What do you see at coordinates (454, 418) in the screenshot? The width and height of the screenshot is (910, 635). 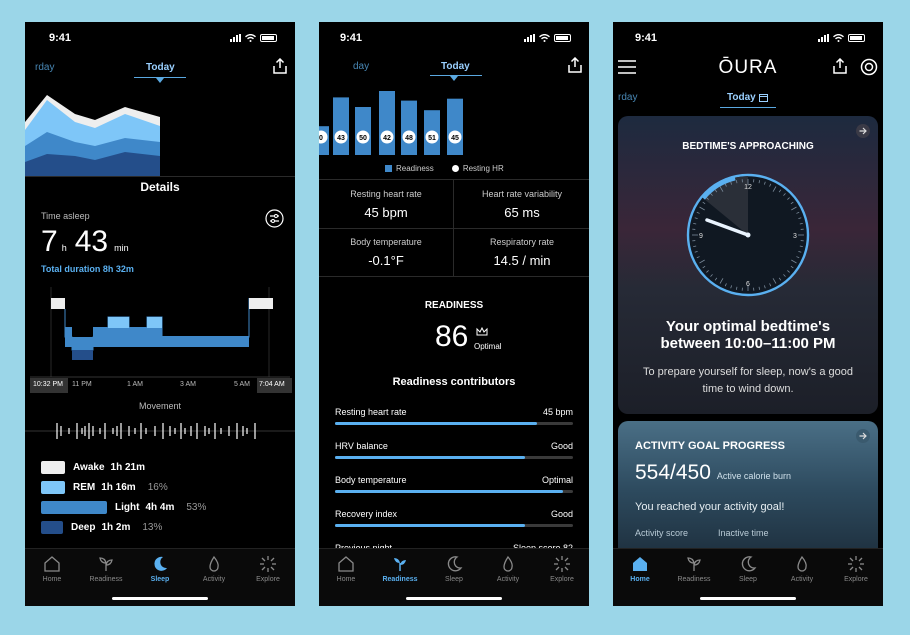 I see `contributor-row: Resting heart rate 45 bpm` at bounding box center [454, 418].